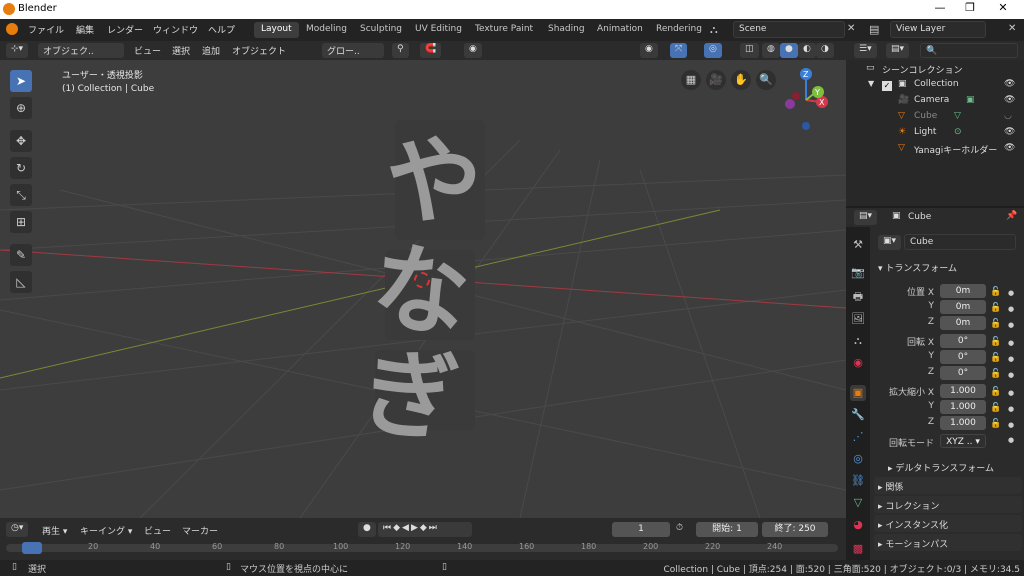 This screenshot has height=576, width=1024. What do you see at coordinates (1008, 116) in the screenshot?
I see `eye-hidden-icon: ◡` at bounding box center [1008, 116].